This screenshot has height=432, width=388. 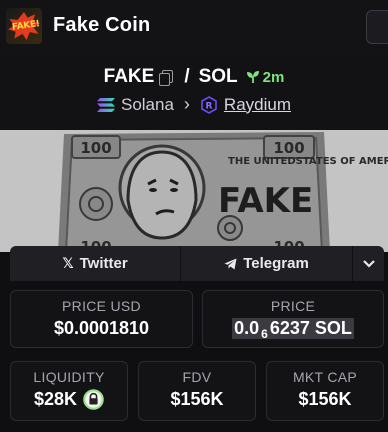 I want to click on price-usd-label: PRICE USD, so click(x=101, y=306).